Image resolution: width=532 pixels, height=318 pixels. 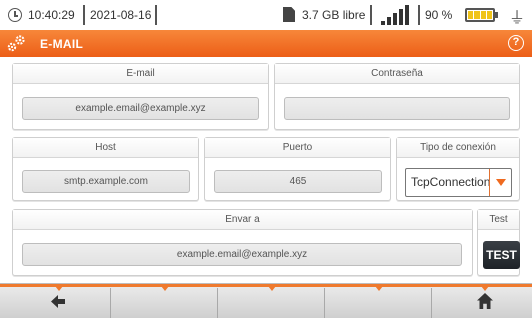 I want to click on connection-type-select: TcpConnection, so click(x=458, y=182).